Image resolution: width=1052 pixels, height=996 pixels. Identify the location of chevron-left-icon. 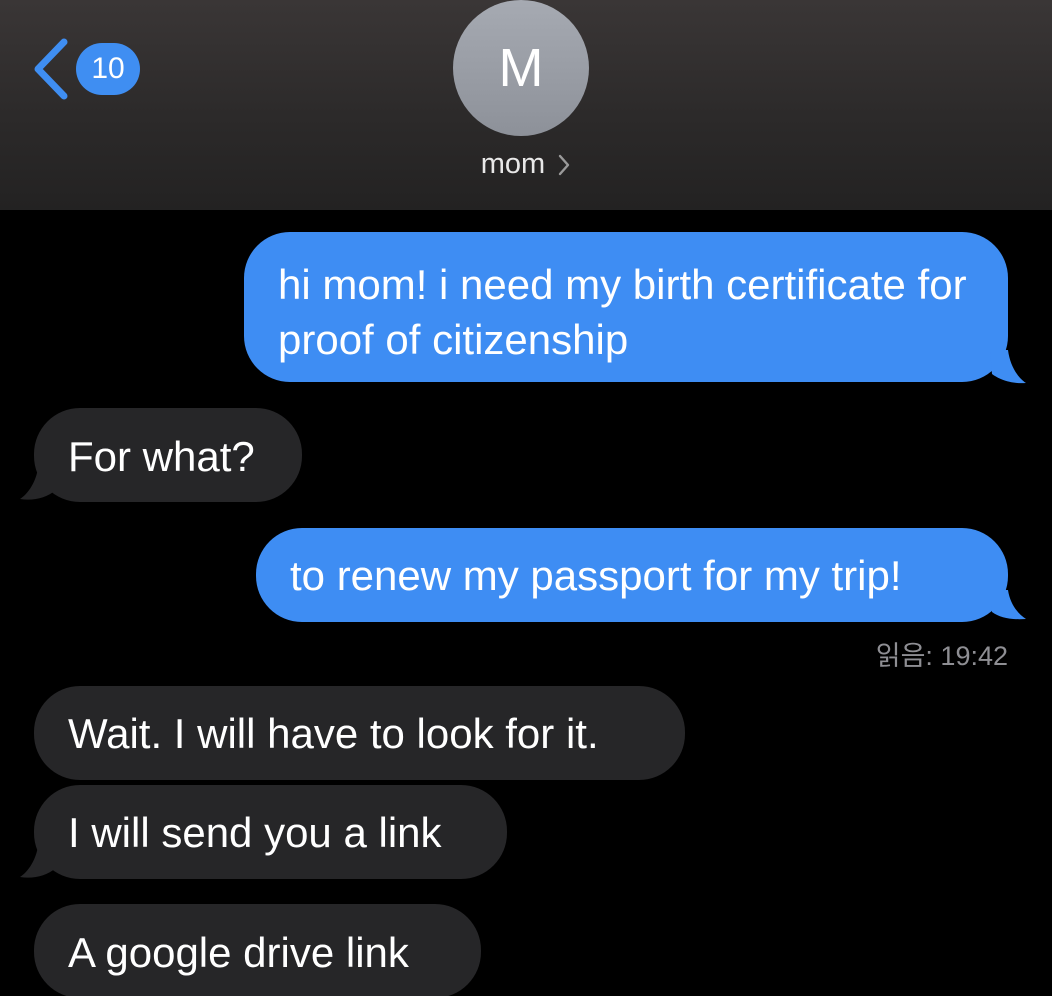
(51, 69).